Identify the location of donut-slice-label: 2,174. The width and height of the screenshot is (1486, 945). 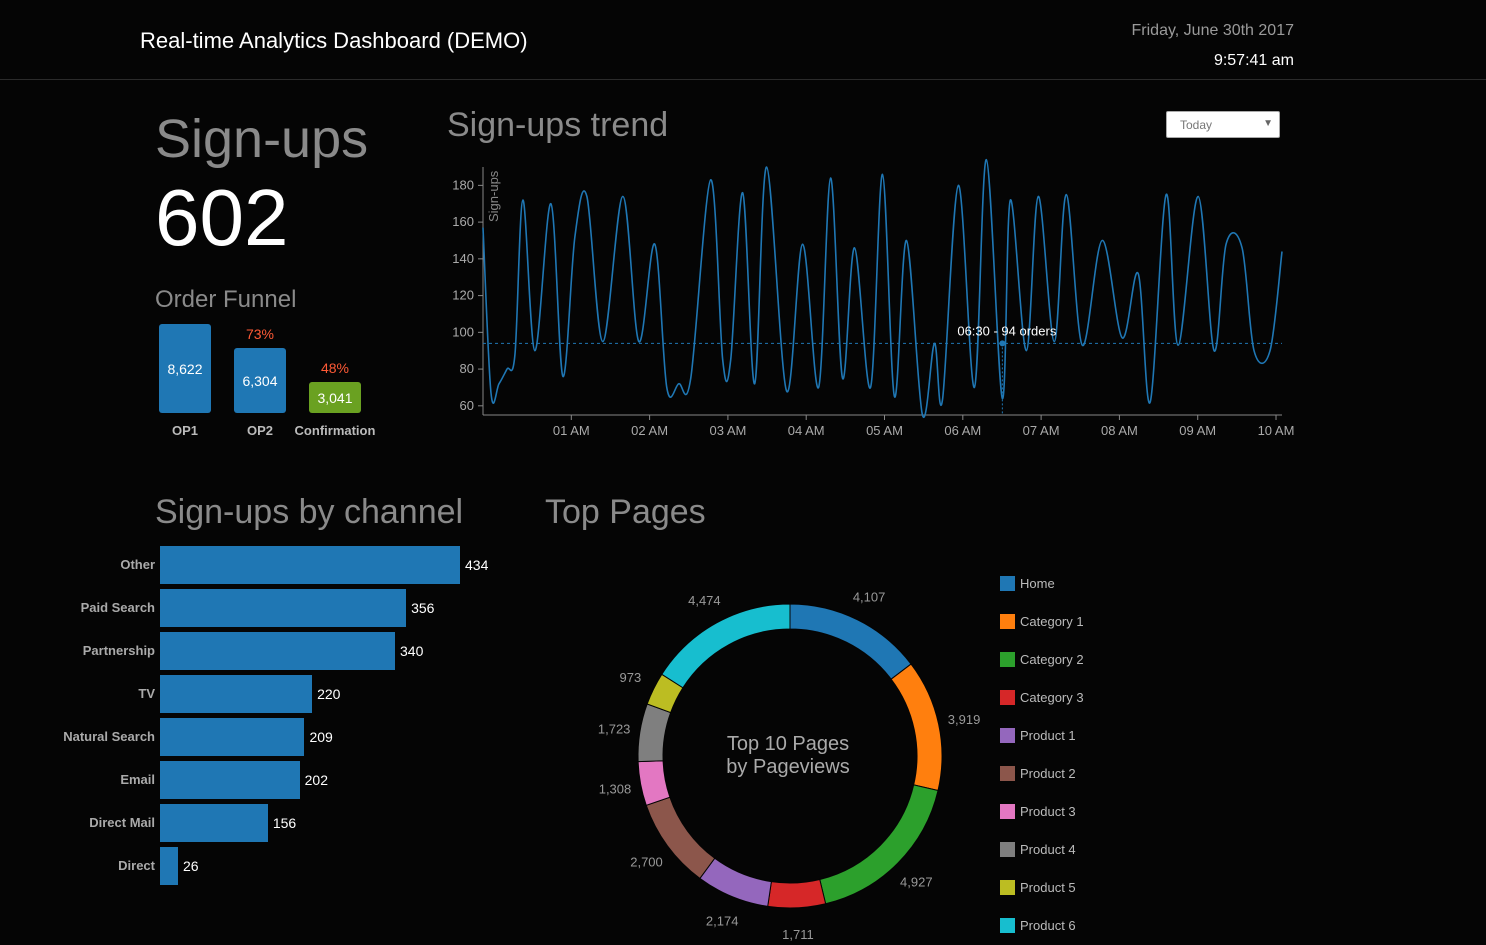
(722, 921).